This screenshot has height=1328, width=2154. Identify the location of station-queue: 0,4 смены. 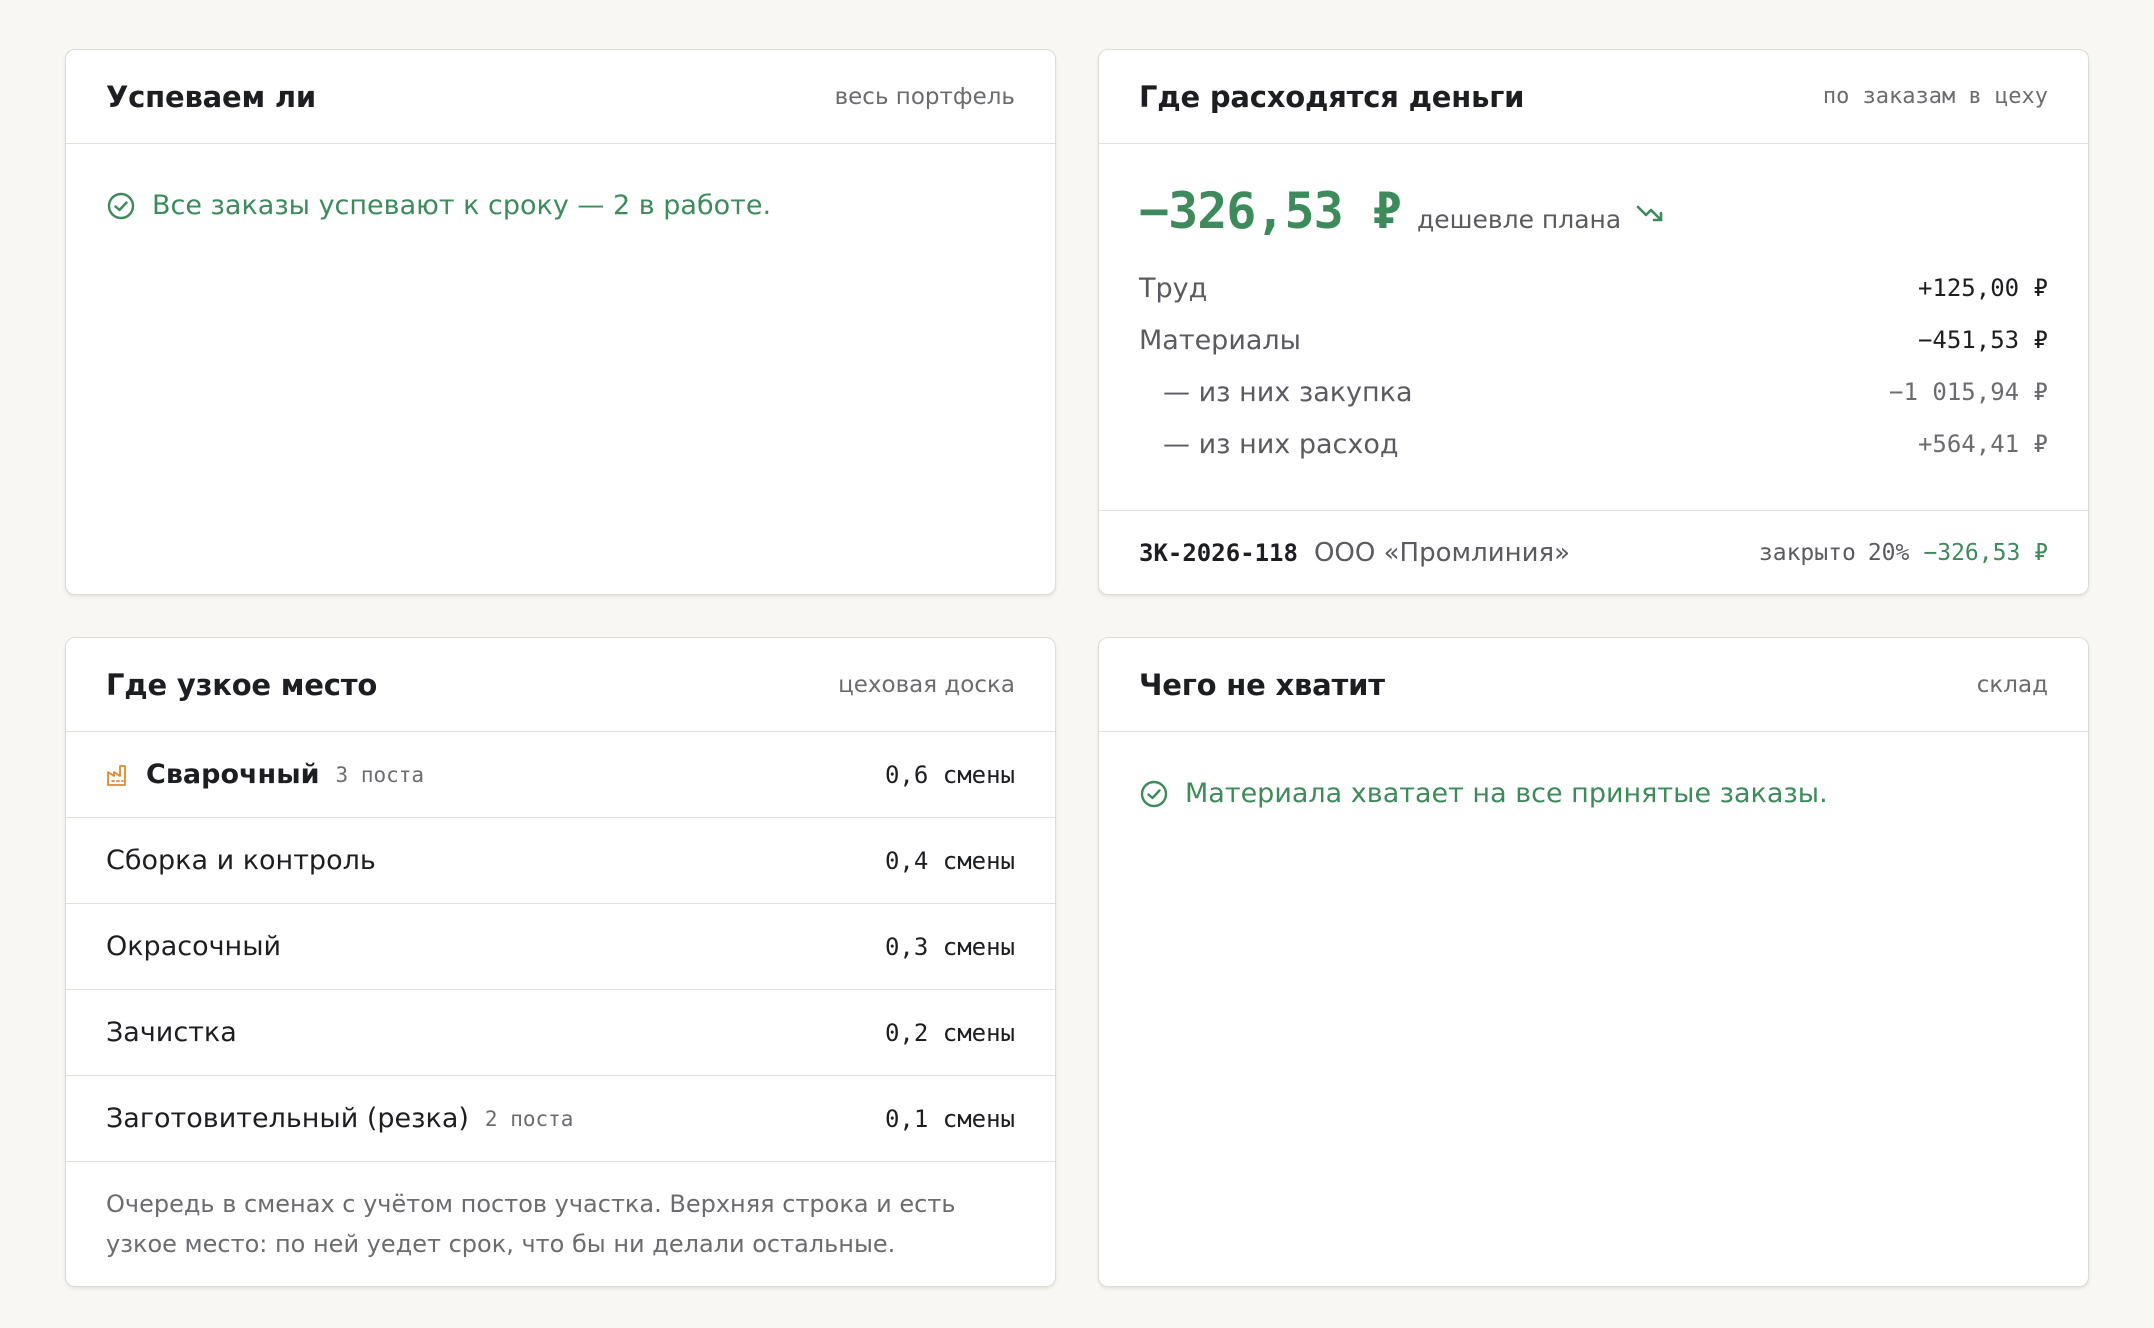
(949, 860).